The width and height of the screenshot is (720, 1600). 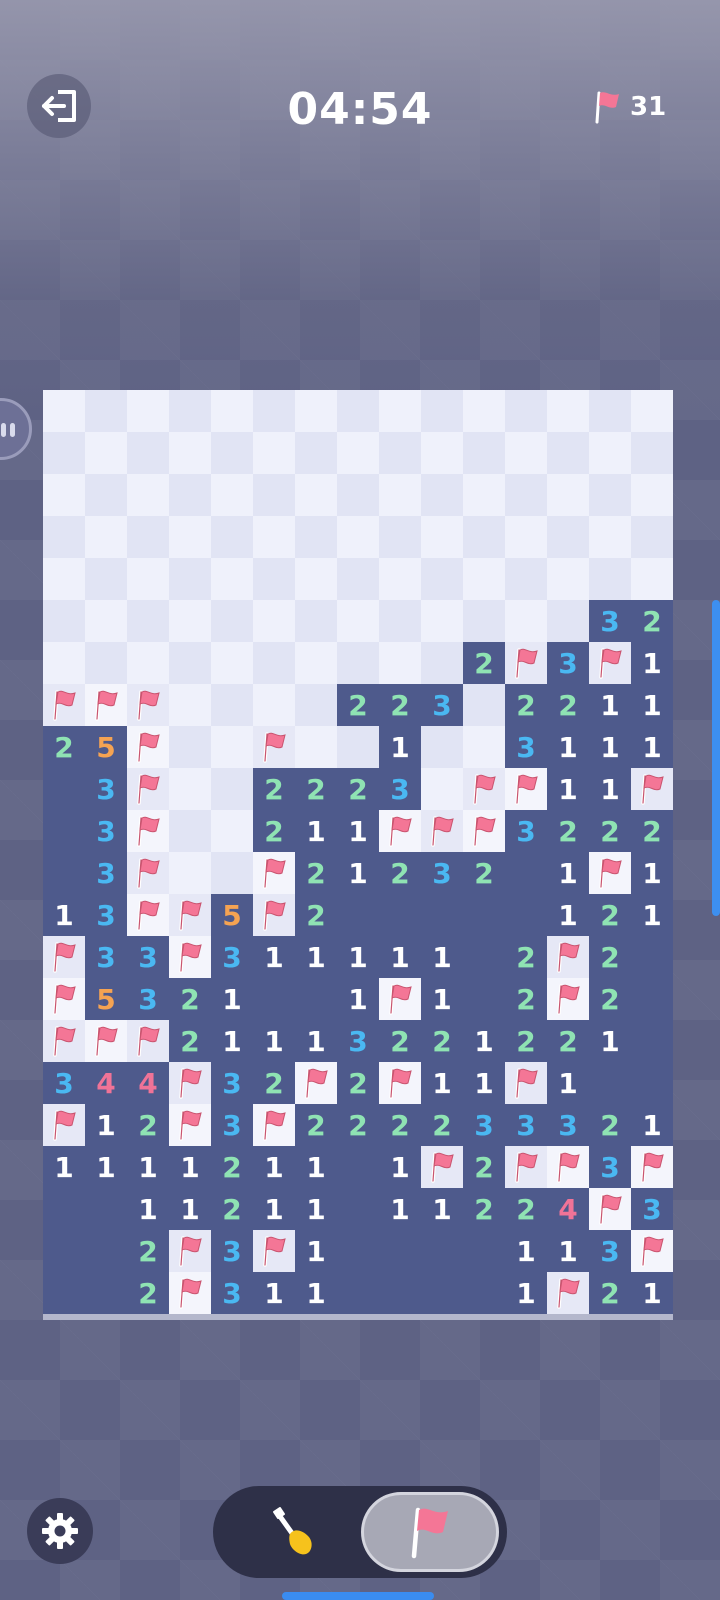 I want to click on number-cell: 5, so click(x=106, y=999).